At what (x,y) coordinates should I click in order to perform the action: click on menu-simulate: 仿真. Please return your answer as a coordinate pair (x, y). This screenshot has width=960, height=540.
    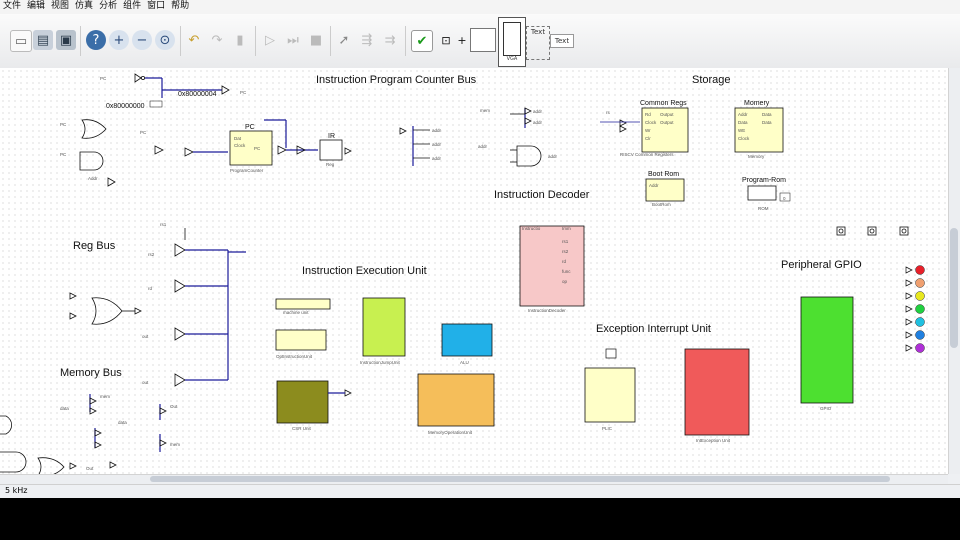
    Looking at the image, I should click on (84, 6).